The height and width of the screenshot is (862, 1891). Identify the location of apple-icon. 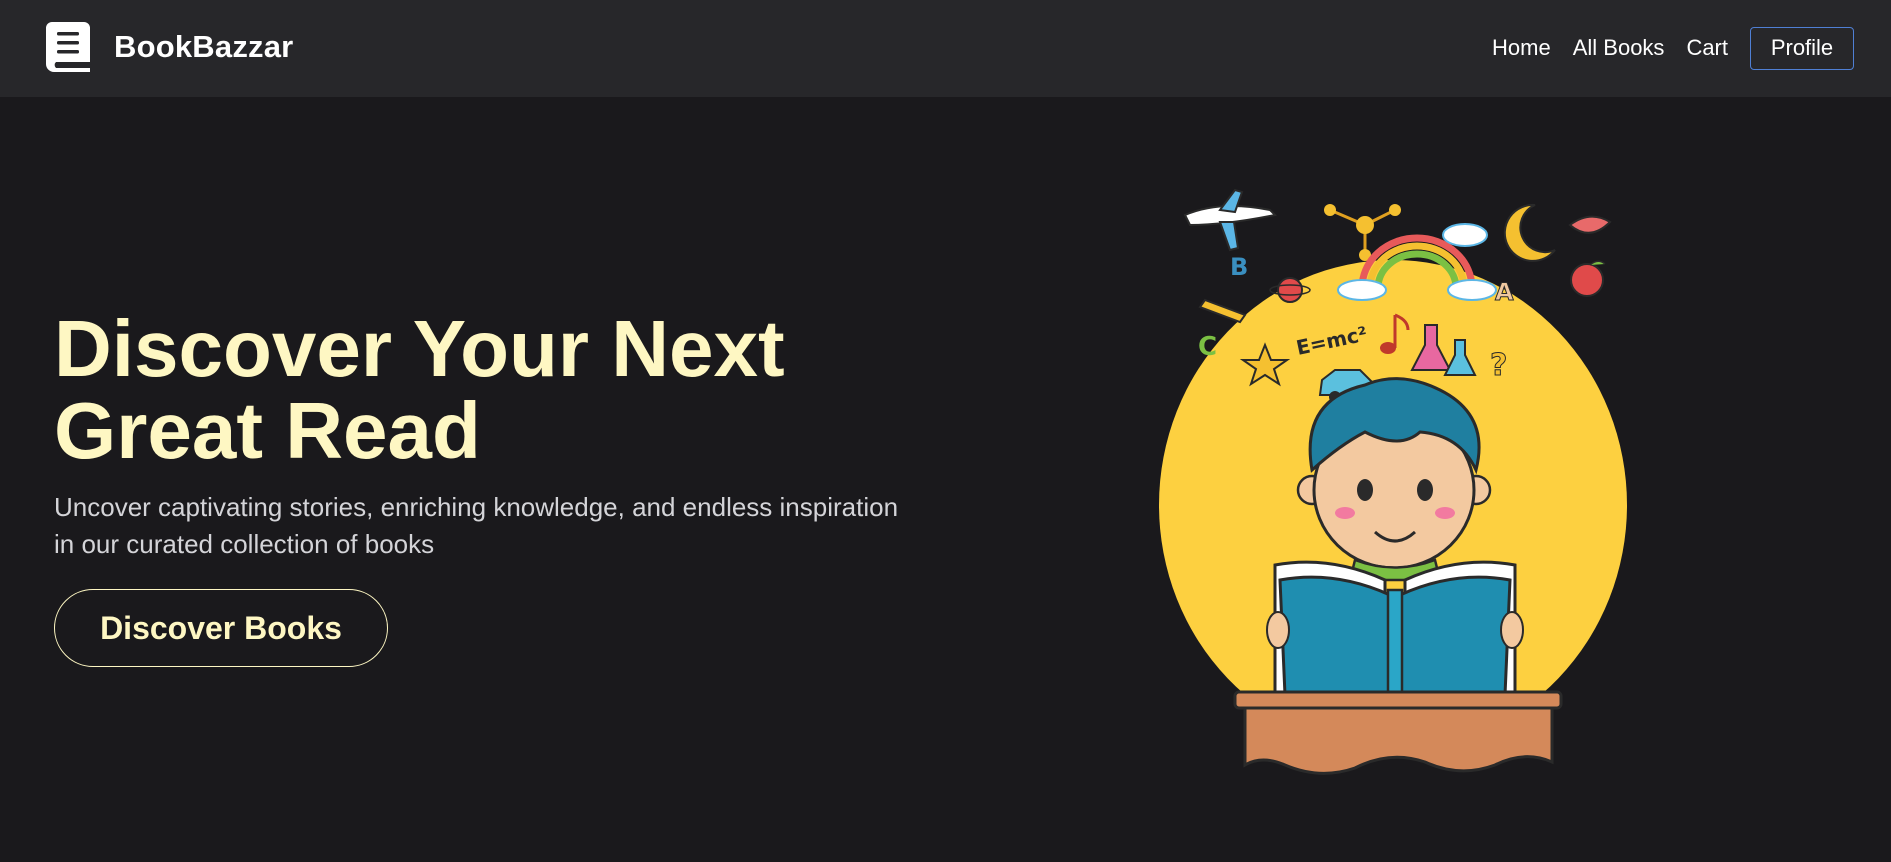
(1588, 278).